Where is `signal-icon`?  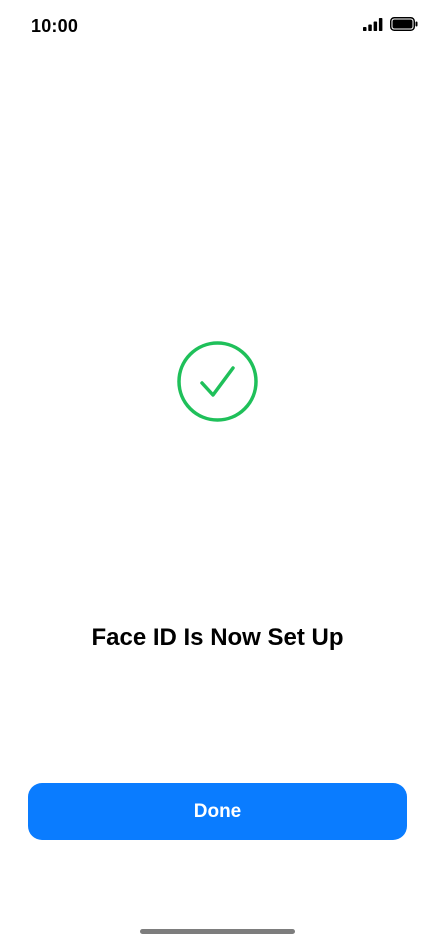 signal-icon is located at coordinates (373, 24).